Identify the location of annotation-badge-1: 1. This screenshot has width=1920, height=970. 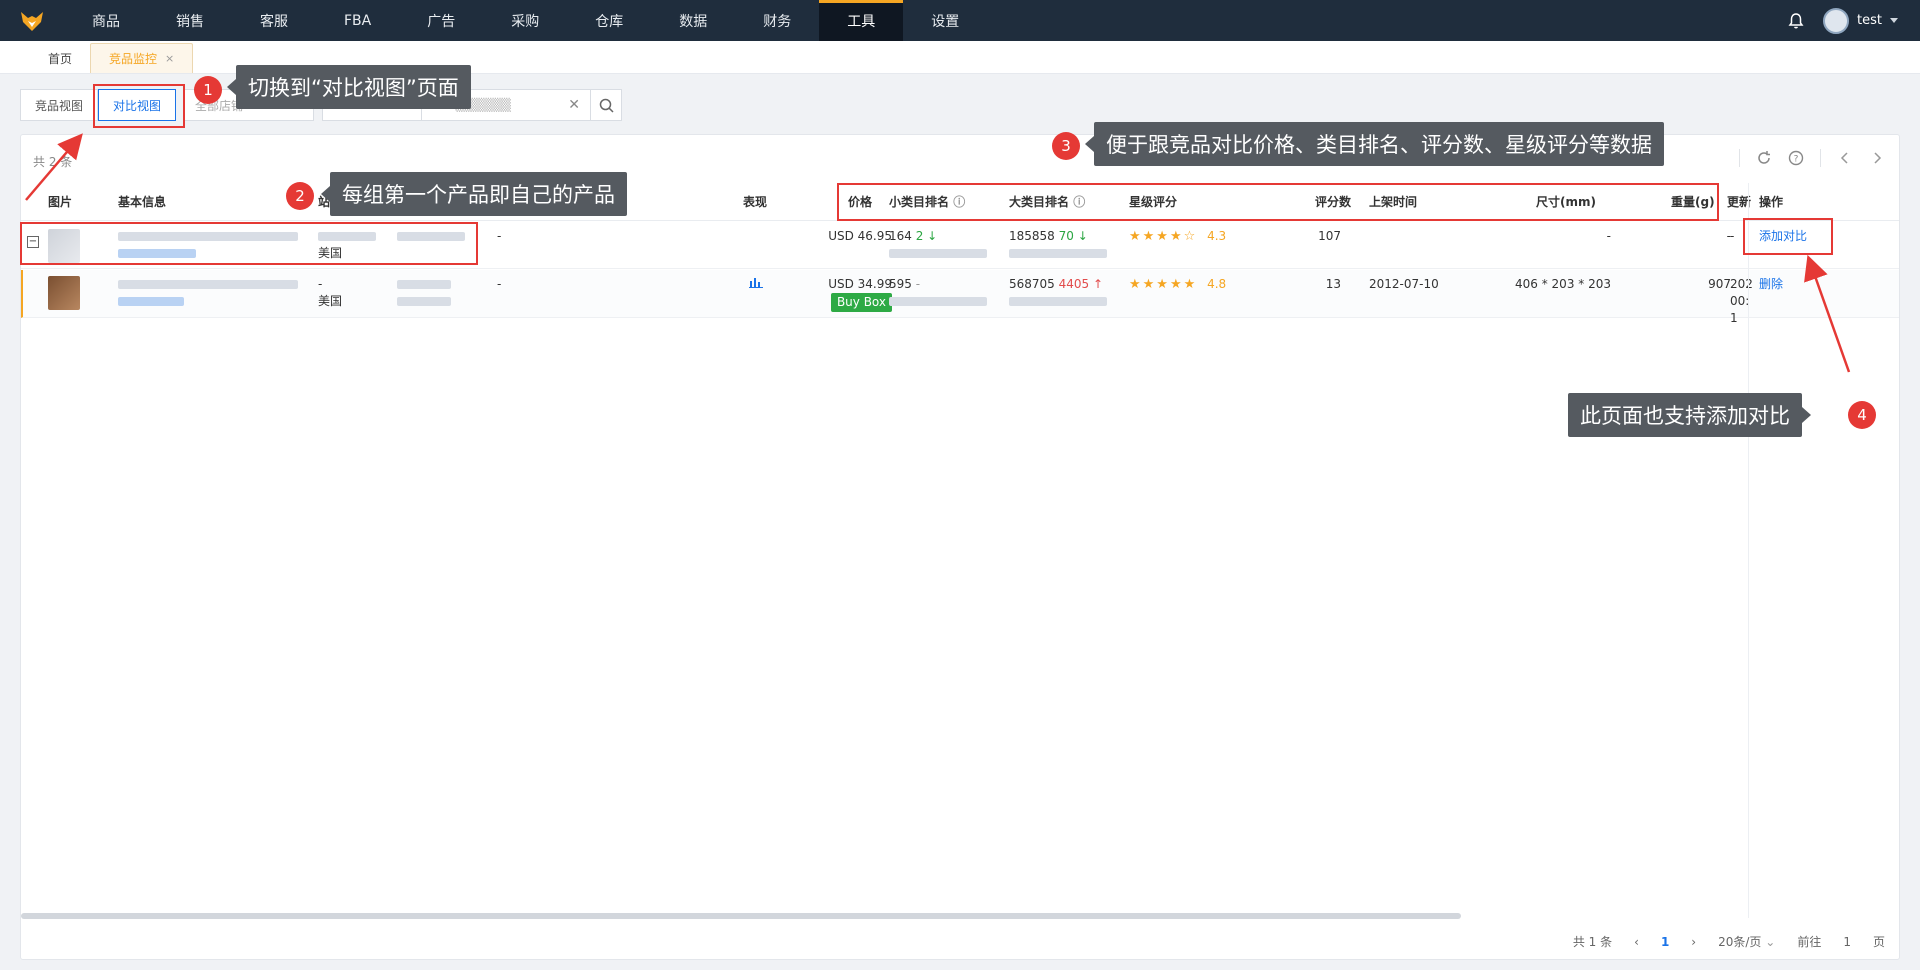
(208, 90).